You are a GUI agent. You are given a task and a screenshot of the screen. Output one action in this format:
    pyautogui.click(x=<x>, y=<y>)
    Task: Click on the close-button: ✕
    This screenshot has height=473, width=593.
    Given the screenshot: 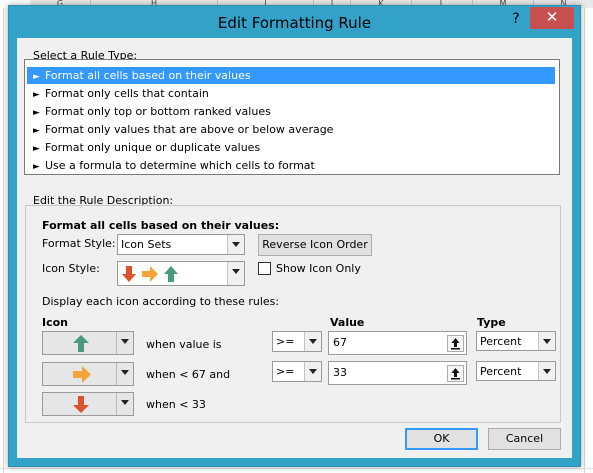 What is the action you would take?
    pyautogui.click(x=552, y=18)
    